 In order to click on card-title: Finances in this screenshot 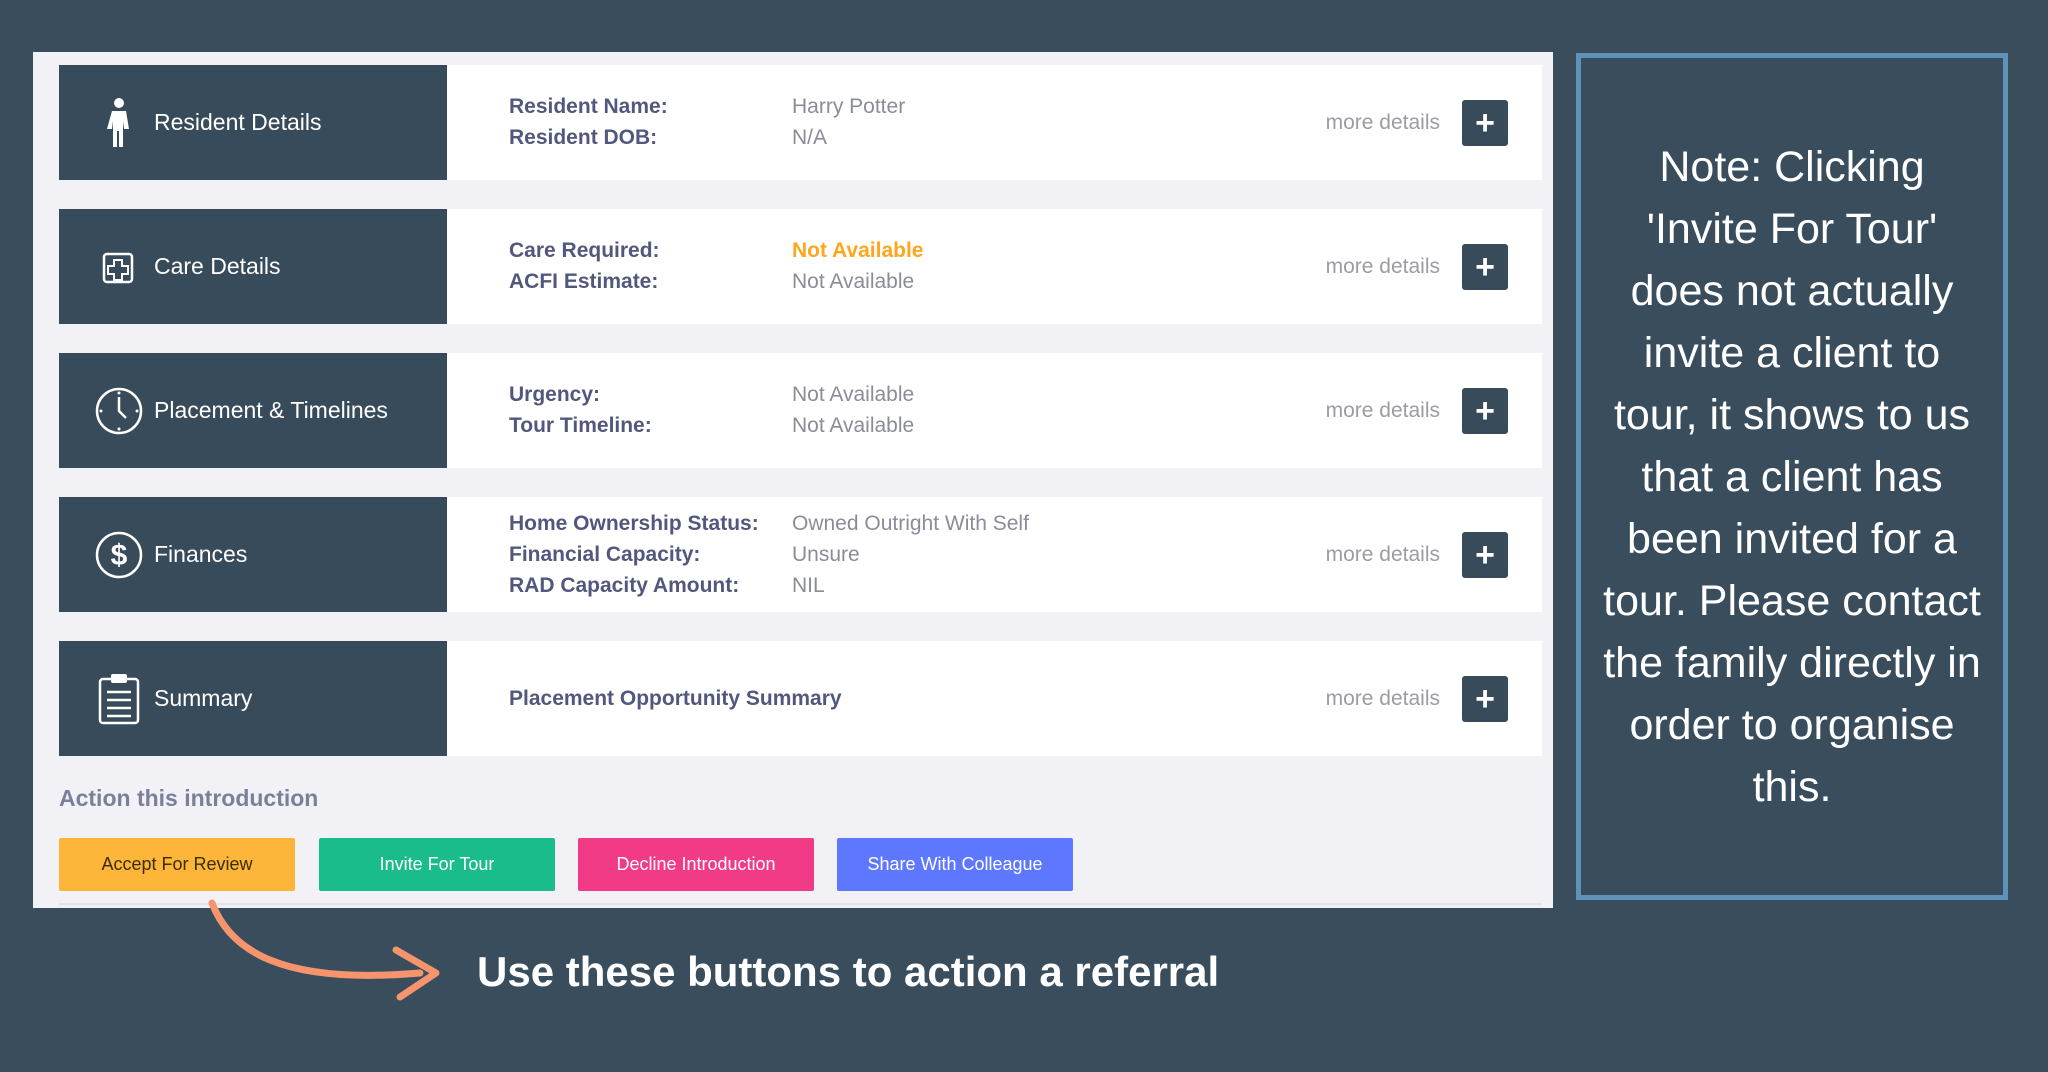, I will do `click(201, 554)`.